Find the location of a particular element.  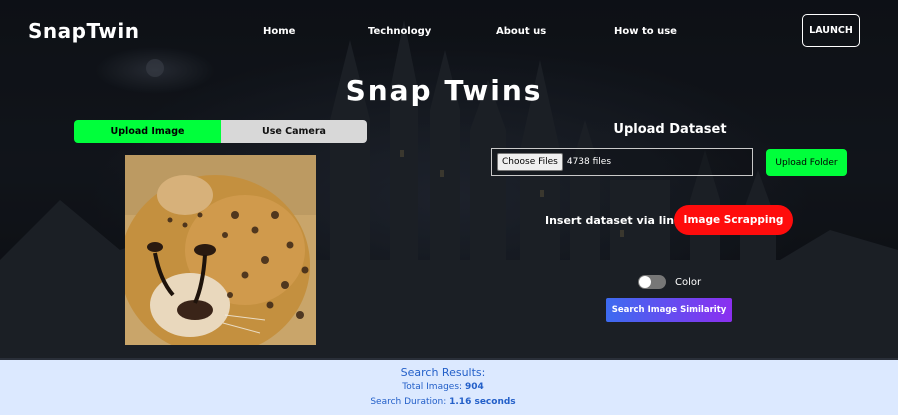

launch-button: LAUNCH is located at coordinates (831, 30).